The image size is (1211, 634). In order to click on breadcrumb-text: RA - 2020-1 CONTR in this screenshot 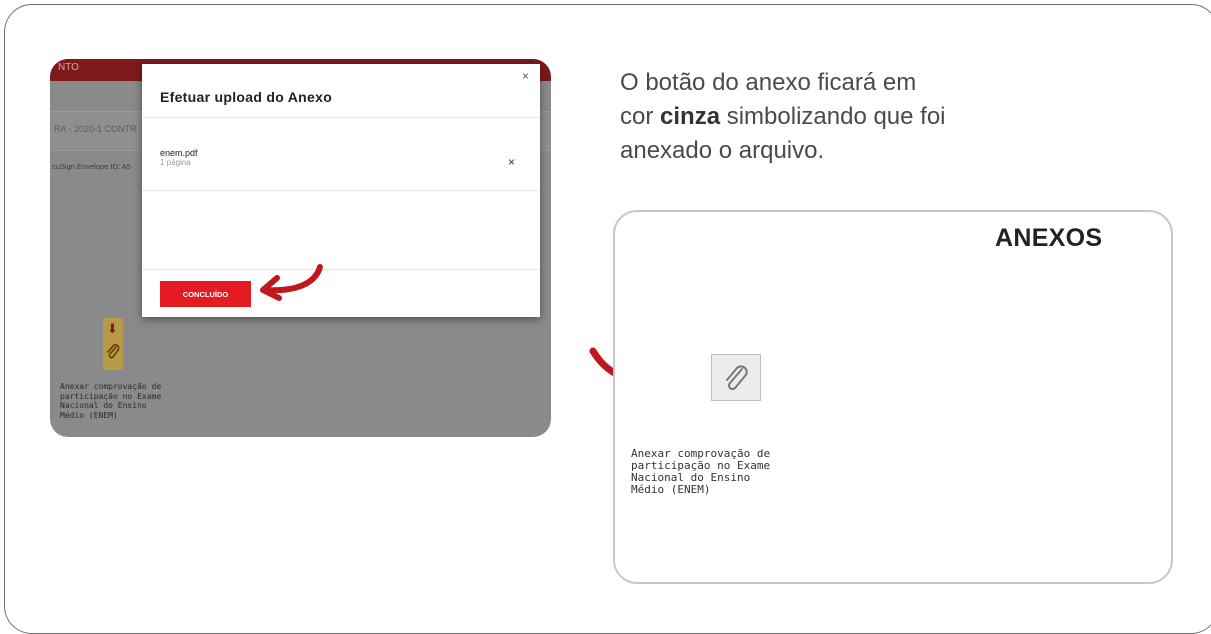, I will do `click(95, 129)`.